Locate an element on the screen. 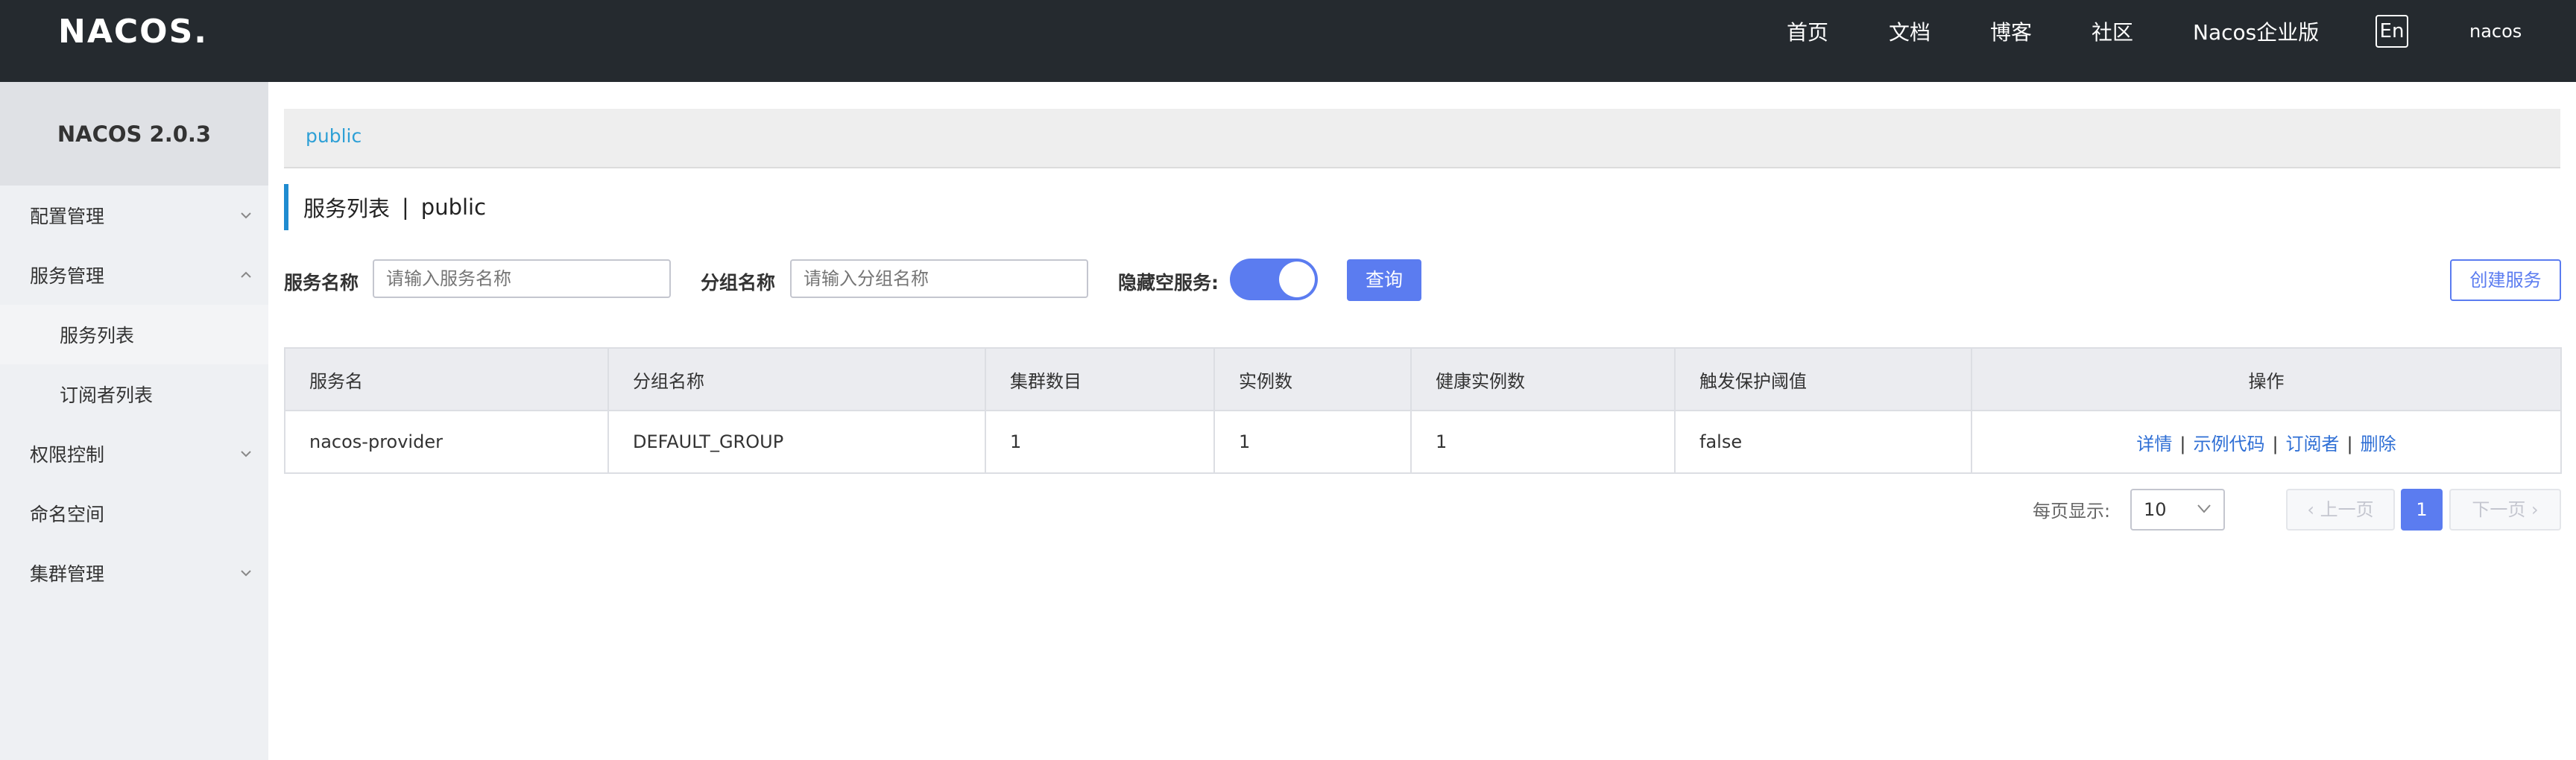  cell-healthy-count: 1 is located at coordinates (1543, 442).